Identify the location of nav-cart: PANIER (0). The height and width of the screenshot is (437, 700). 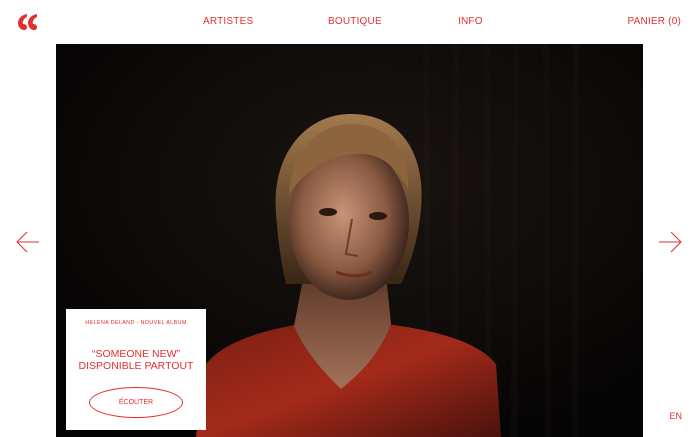
(655, 21).